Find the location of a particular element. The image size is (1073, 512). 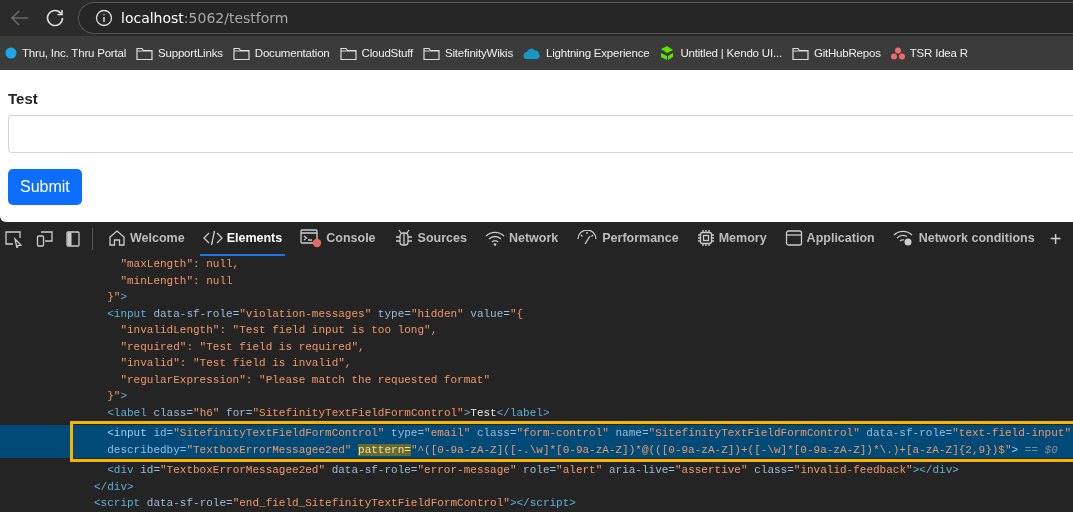

devtools-tab: Sources is located at coordinates (430, 239).